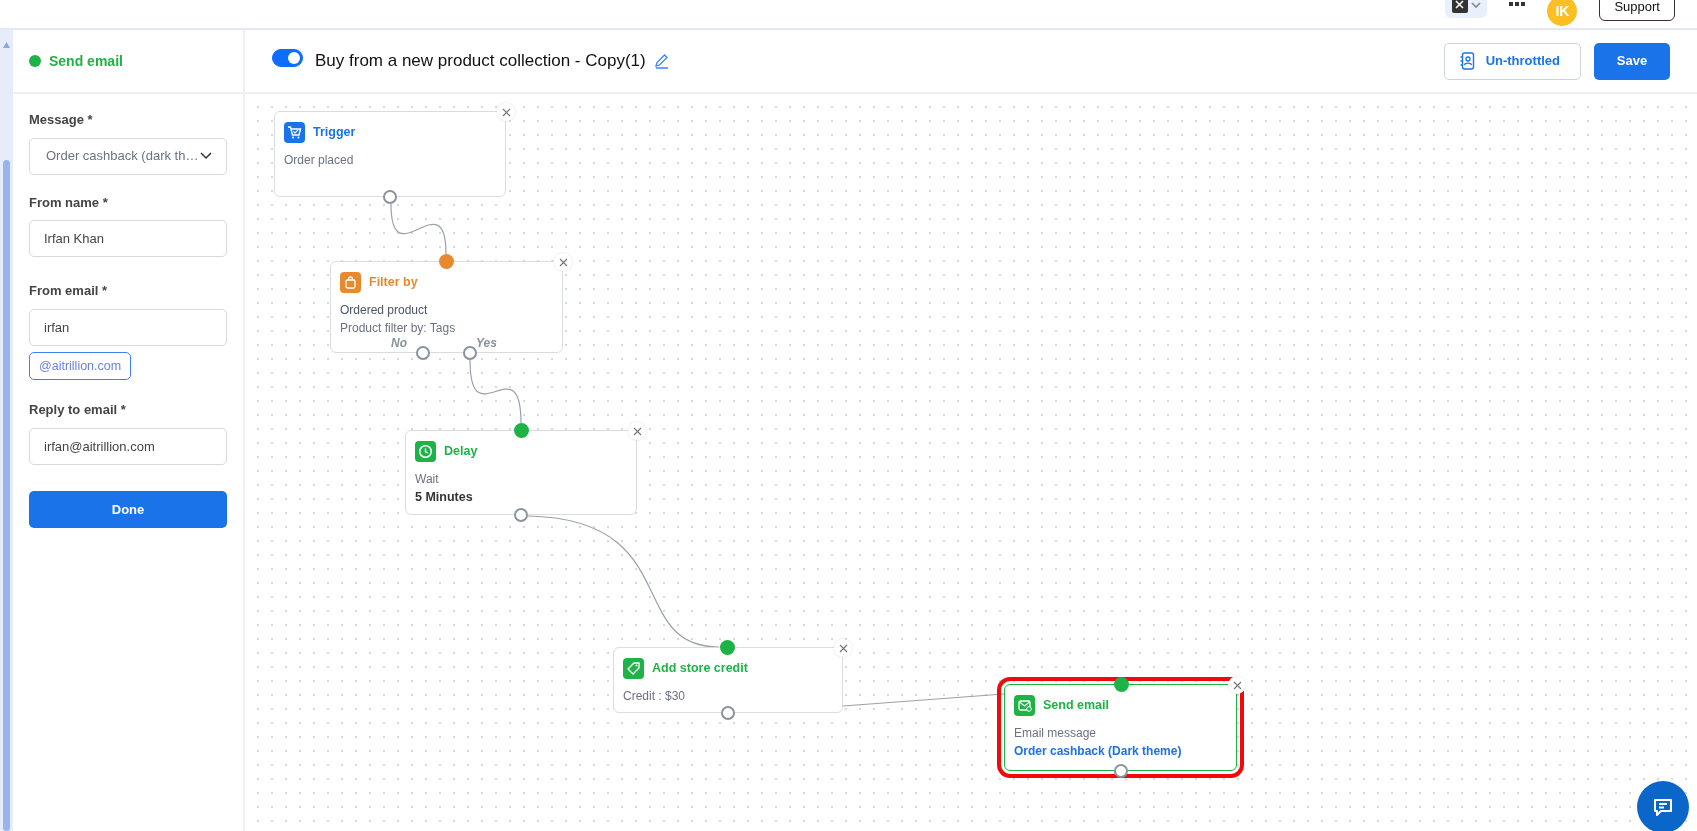  I want to click on chat-button, so click(1663, 806).